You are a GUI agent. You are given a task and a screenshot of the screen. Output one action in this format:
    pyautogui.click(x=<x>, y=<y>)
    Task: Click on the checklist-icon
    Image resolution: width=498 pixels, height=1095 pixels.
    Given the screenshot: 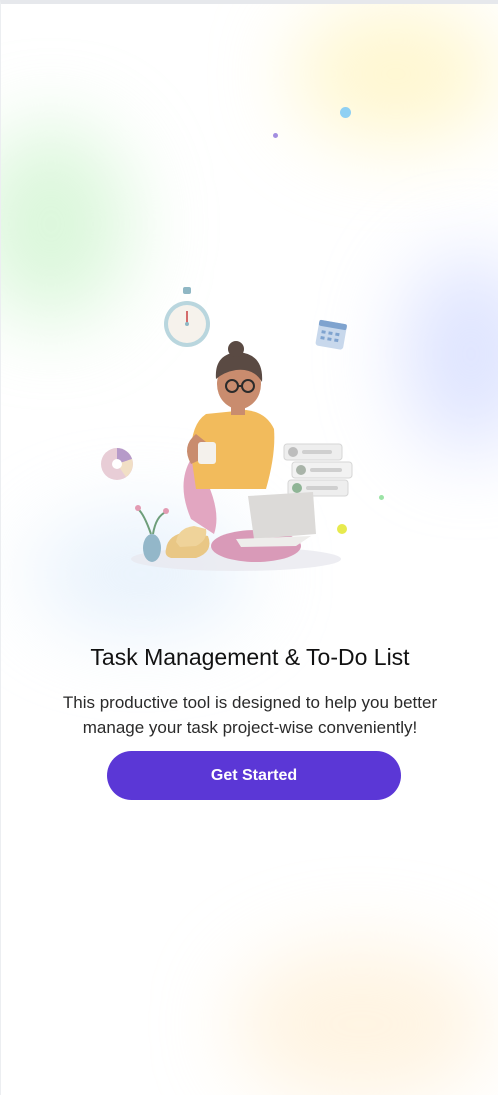 What is the action you would take?
    pyautogui.click(x=318, y=470)
    